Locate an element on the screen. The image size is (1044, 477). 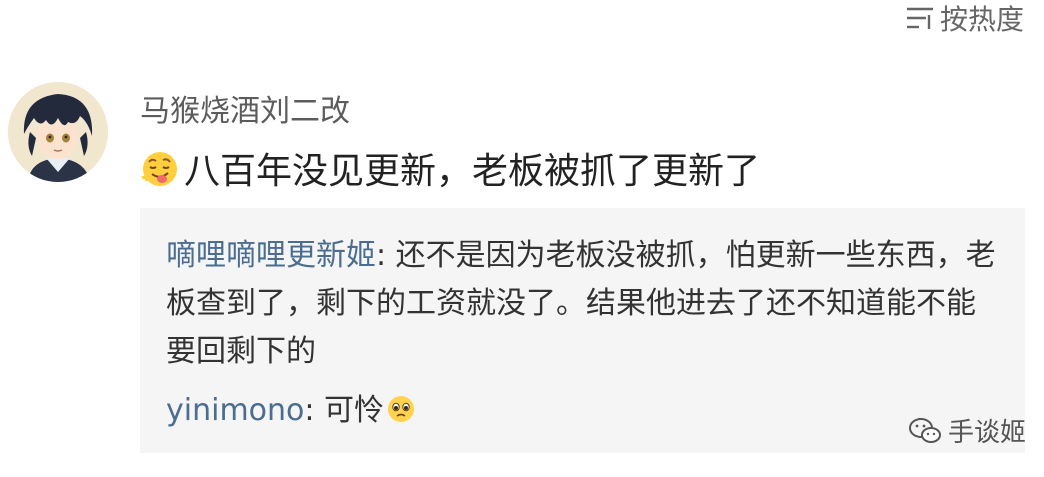
reply-text: 可怜 is located at coordinates (354, 410).